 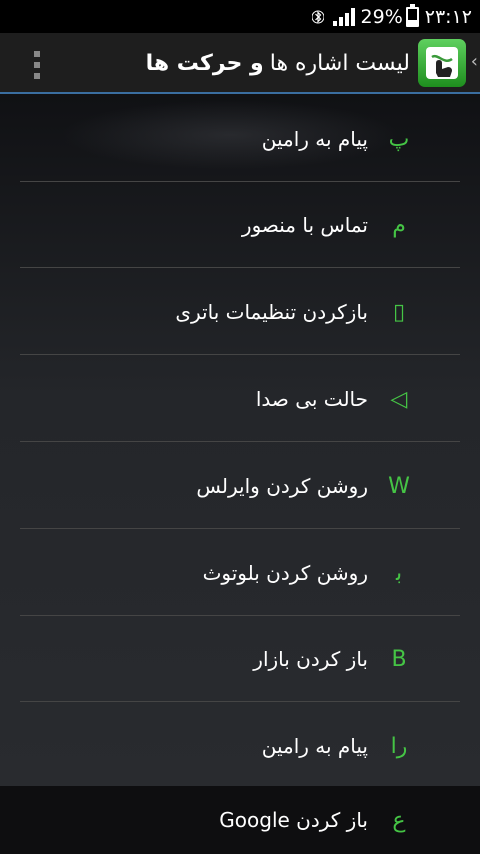 I want to click on status-bar: 29% ۲۳:۱۲, so click(x=240, y=16).